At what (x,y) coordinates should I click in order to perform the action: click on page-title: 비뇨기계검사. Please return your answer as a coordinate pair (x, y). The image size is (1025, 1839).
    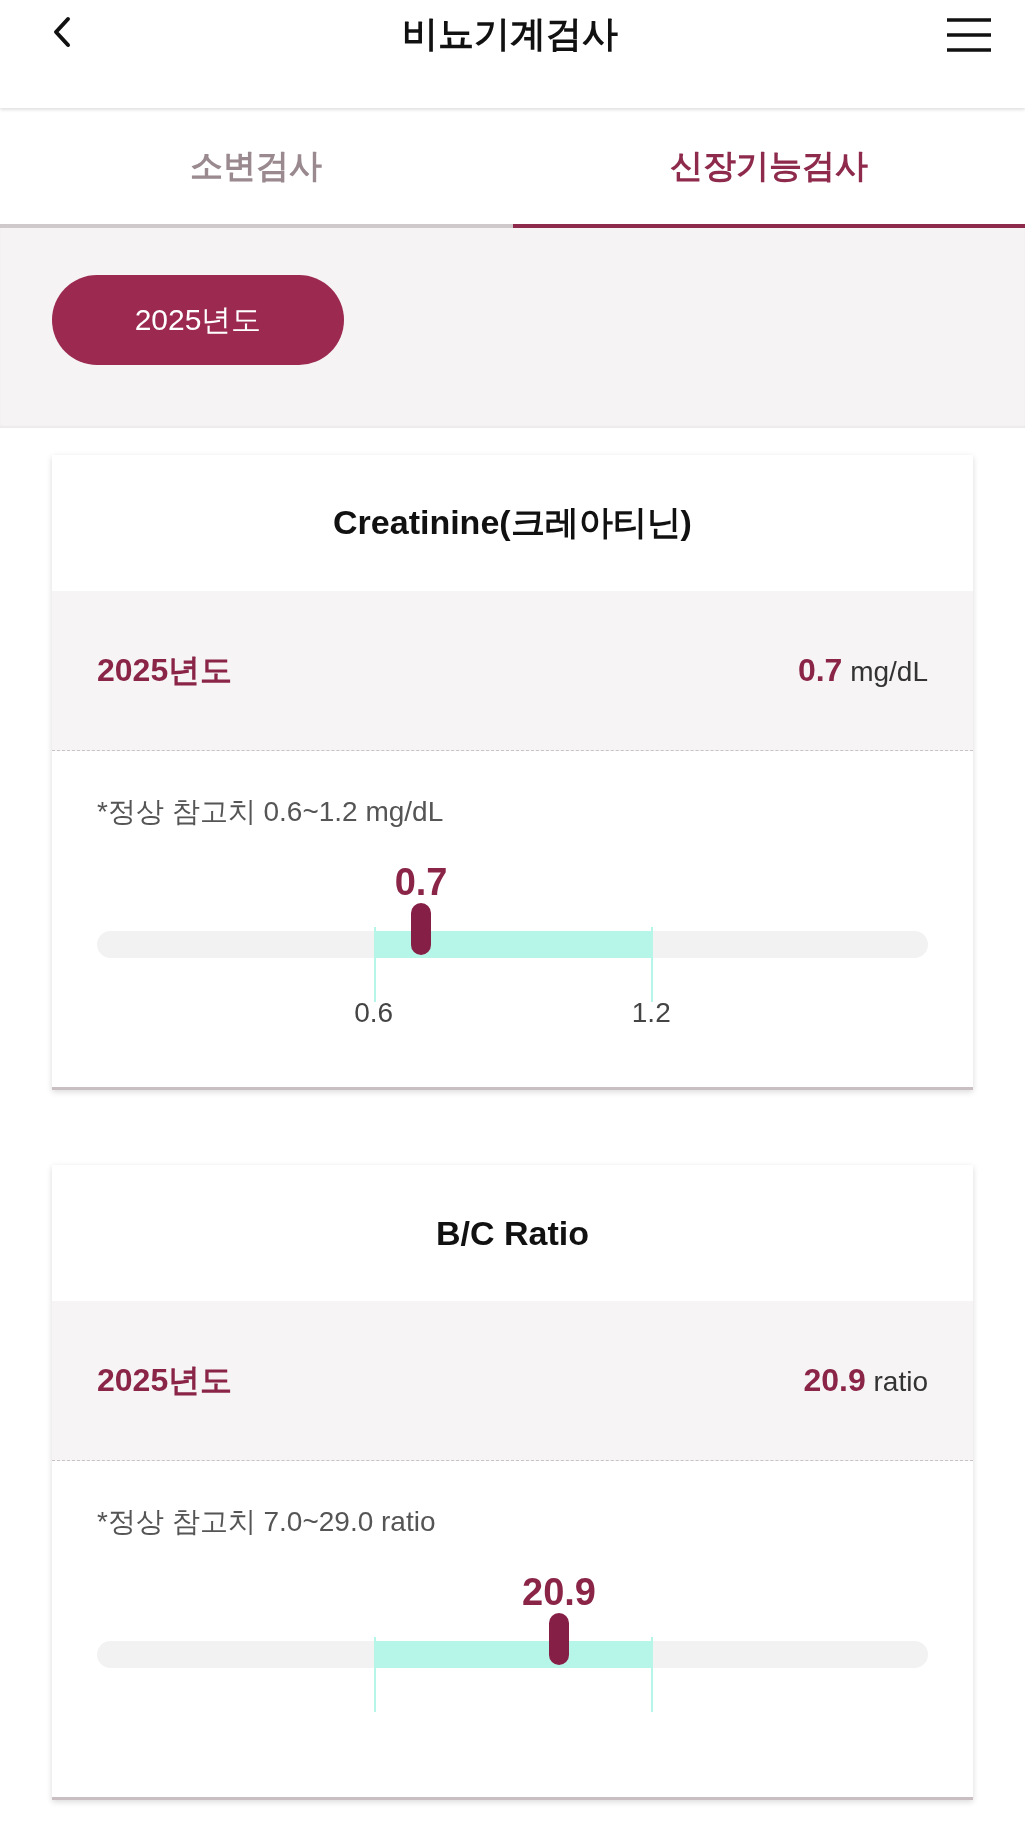
    Looking at the image, I should click on (509, 34).